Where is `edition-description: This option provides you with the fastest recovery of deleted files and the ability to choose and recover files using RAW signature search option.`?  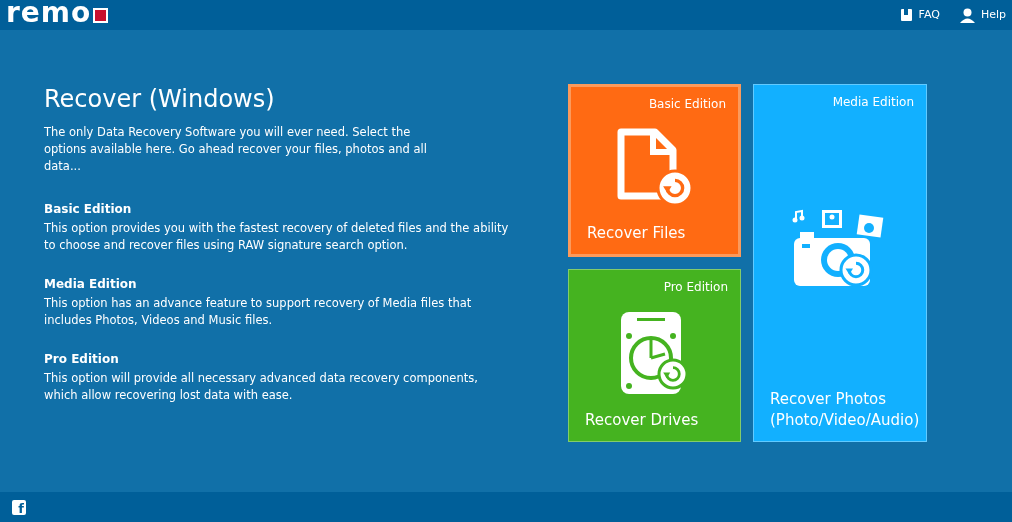 edition-description: This option provides you with the fastest recovery of deleted files and the ability to choose and recover files using RAW signature search option. is located at coordinates (277, 237).